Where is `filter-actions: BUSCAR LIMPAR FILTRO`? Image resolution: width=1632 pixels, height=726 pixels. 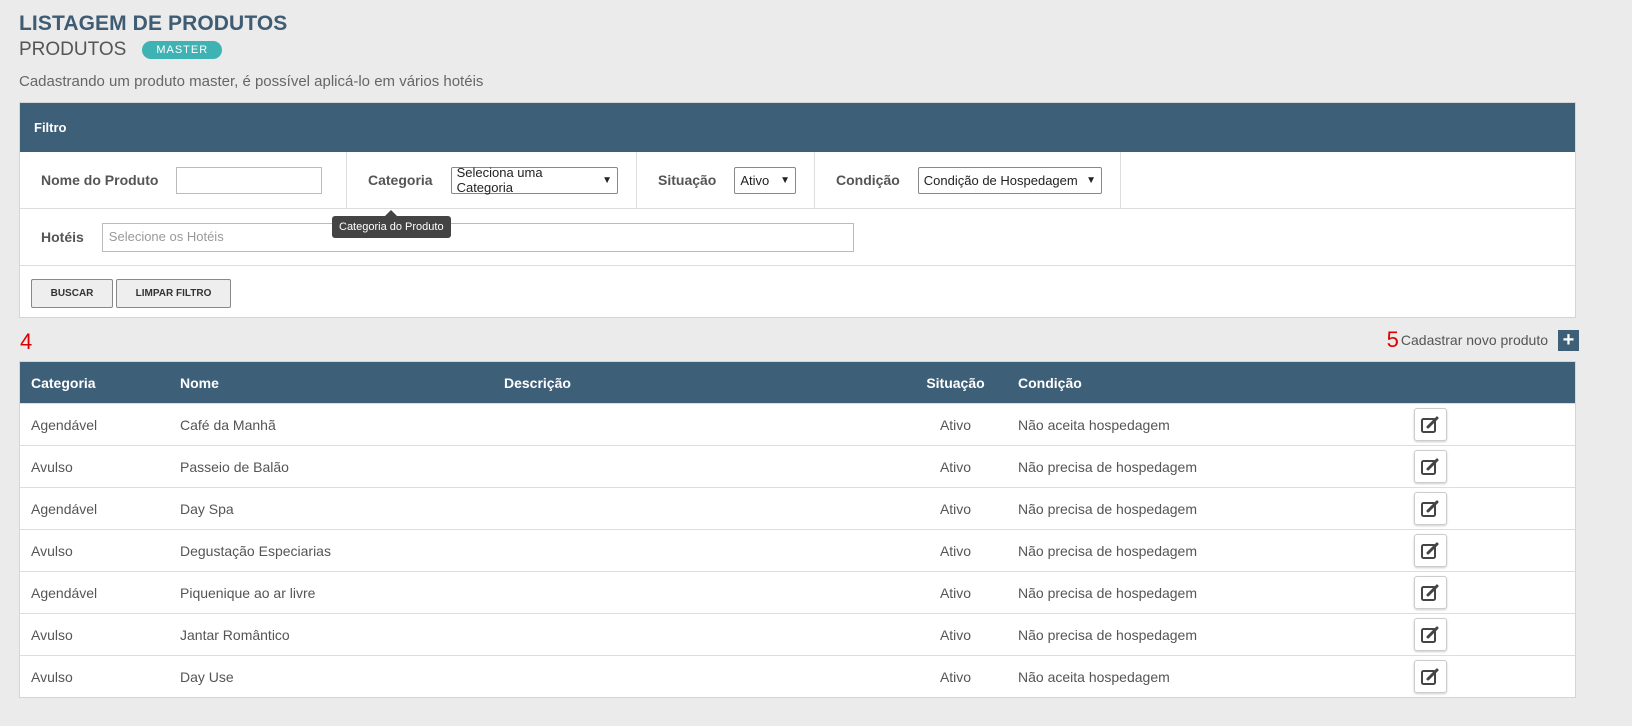 filter-actions: BUSCAR LIMPAR FILTRO is located at coordinates (797, 293).